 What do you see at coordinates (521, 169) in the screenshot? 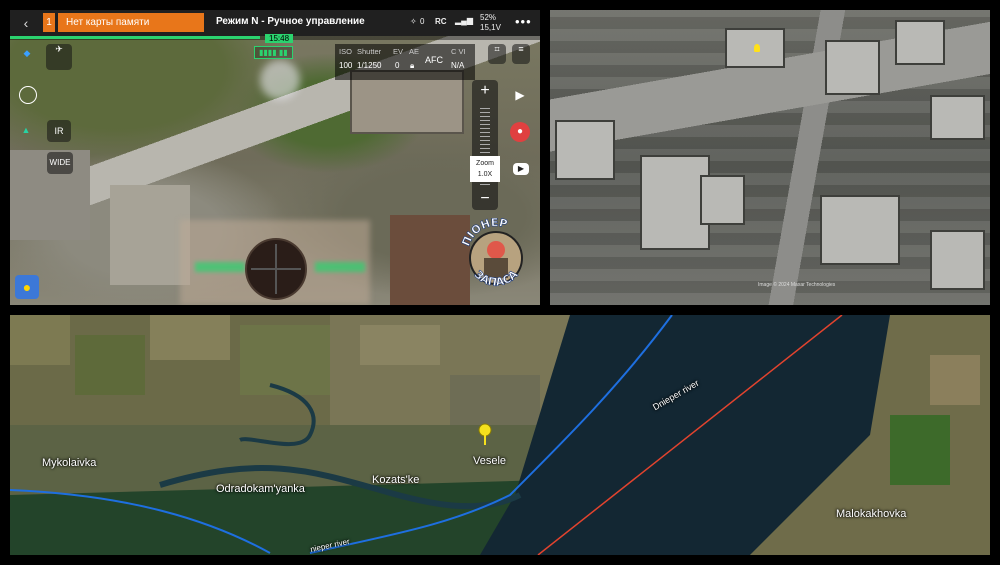
I see `playback-icon: ▶` at bounding box center [521, 169].